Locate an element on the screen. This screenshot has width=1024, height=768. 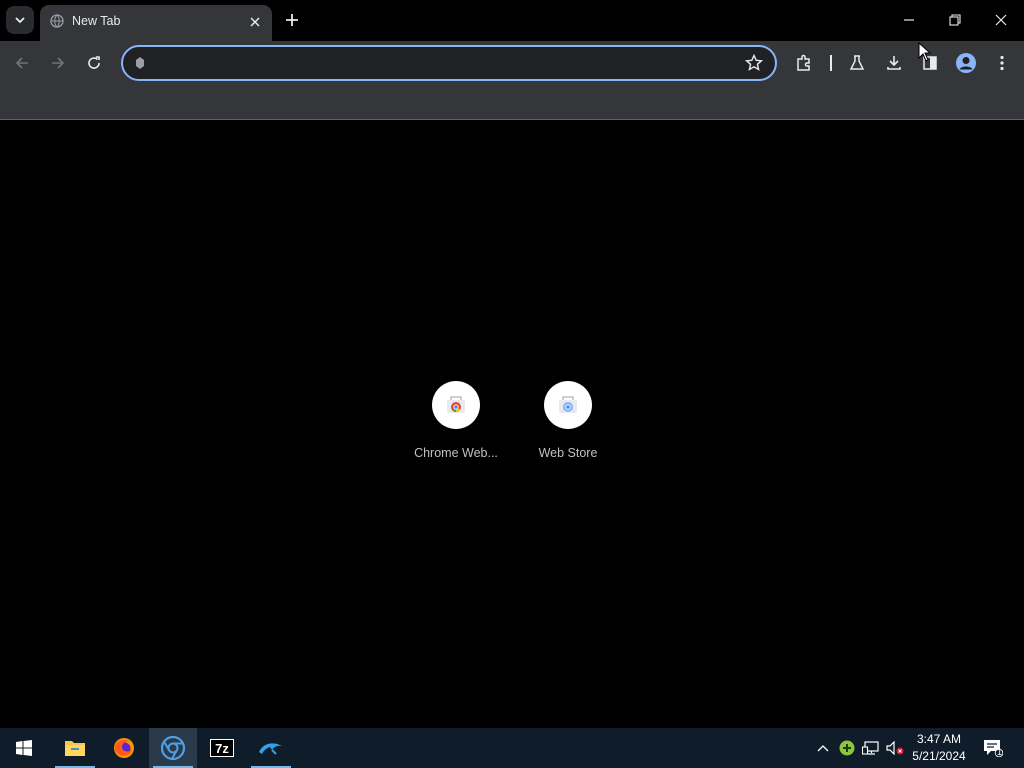
profile-button is located at coordinates (966, 63).